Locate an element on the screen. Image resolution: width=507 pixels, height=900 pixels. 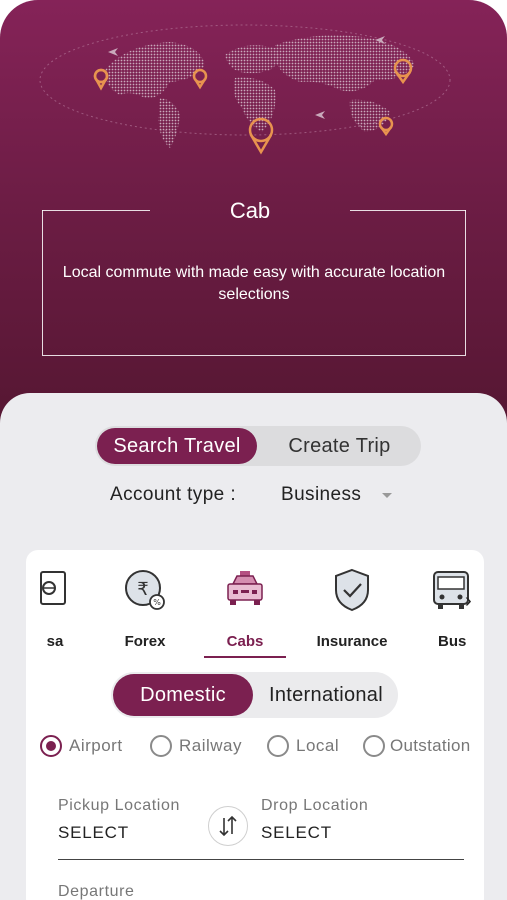
account-type-label: Account type : is located at coordinates (173, 494).